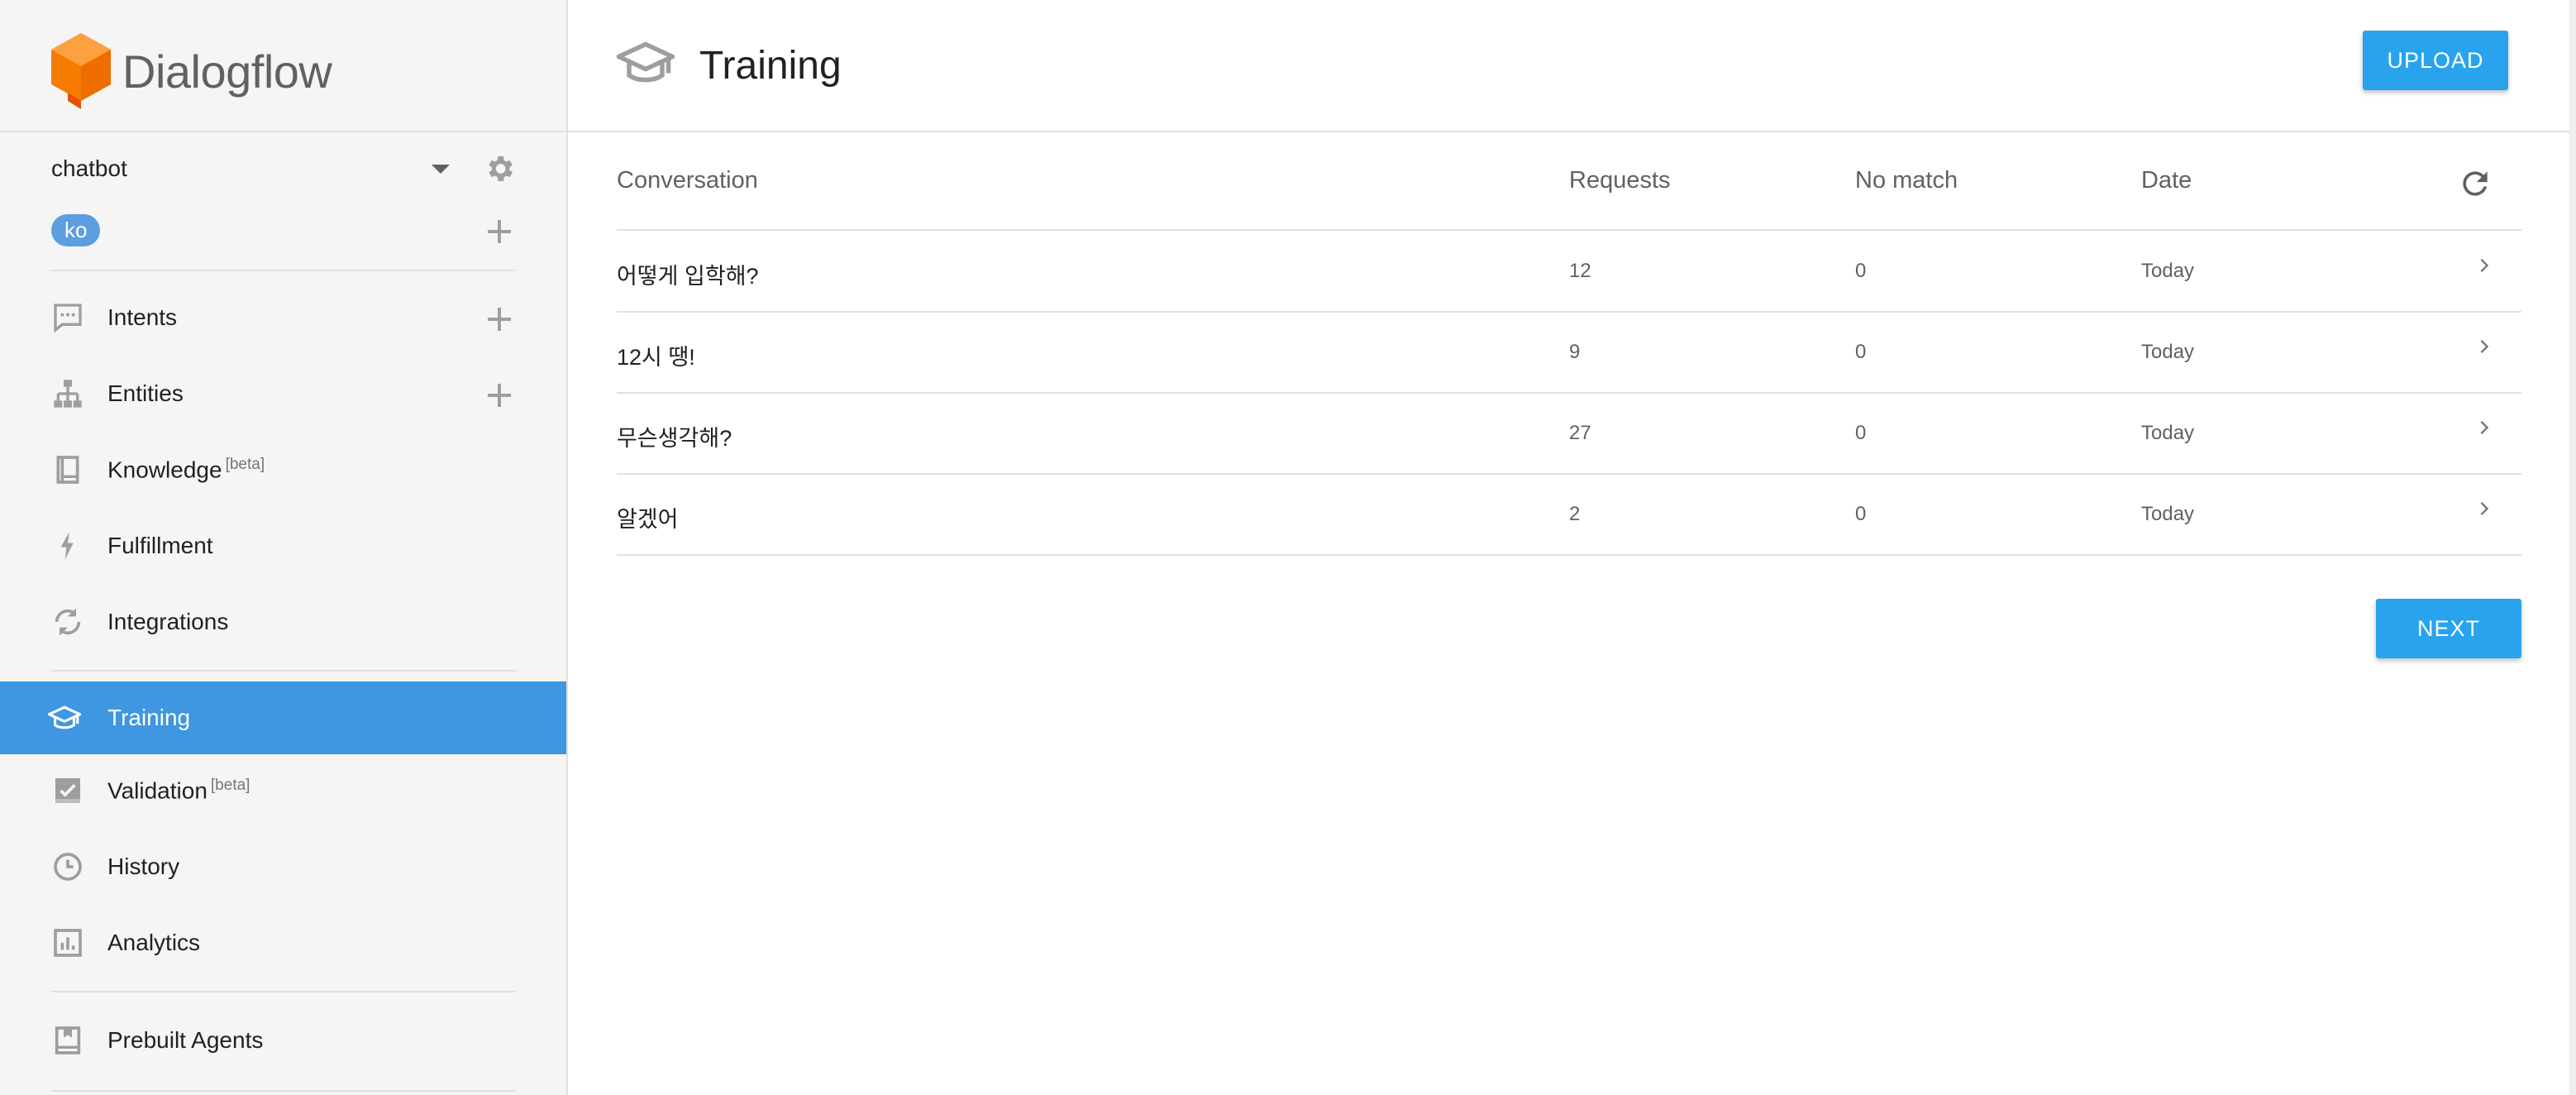 The width and height of the screenshot is (2576, 1095). Describe the element at coordinates (283, 1040) in the screenshot. I see `sidebar-item-prebuilt-agents: Prebuilt Agents` at that location.